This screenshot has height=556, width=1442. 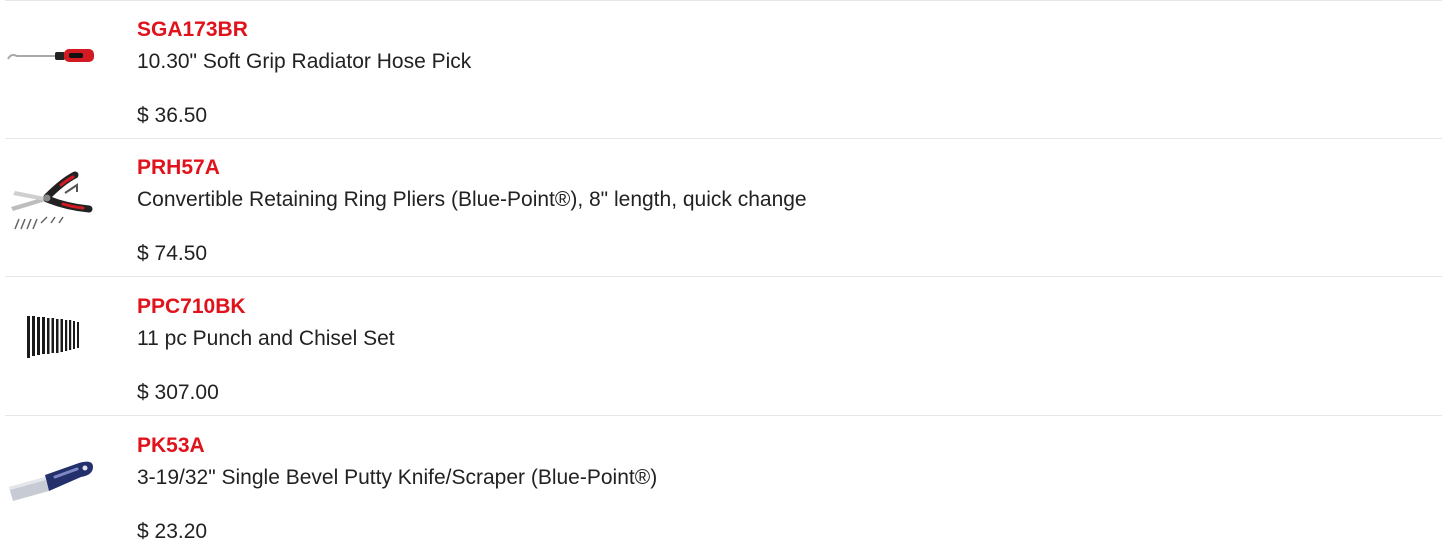 I want to click on radiator-hose-pick-icon, so click(x=51, y=55).